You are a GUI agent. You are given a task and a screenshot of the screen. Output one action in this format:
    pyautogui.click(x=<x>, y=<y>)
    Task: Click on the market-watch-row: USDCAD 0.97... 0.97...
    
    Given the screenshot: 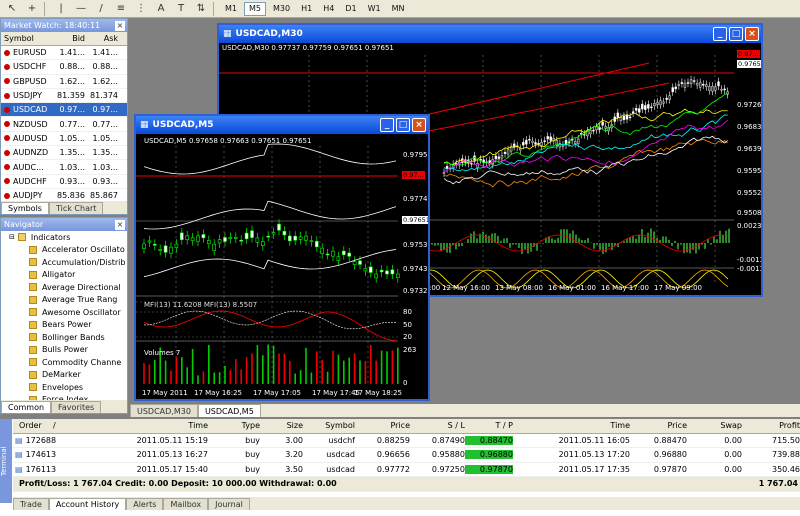 What is the action you would take?
    pyautogui.click(x=64, y=110)
    